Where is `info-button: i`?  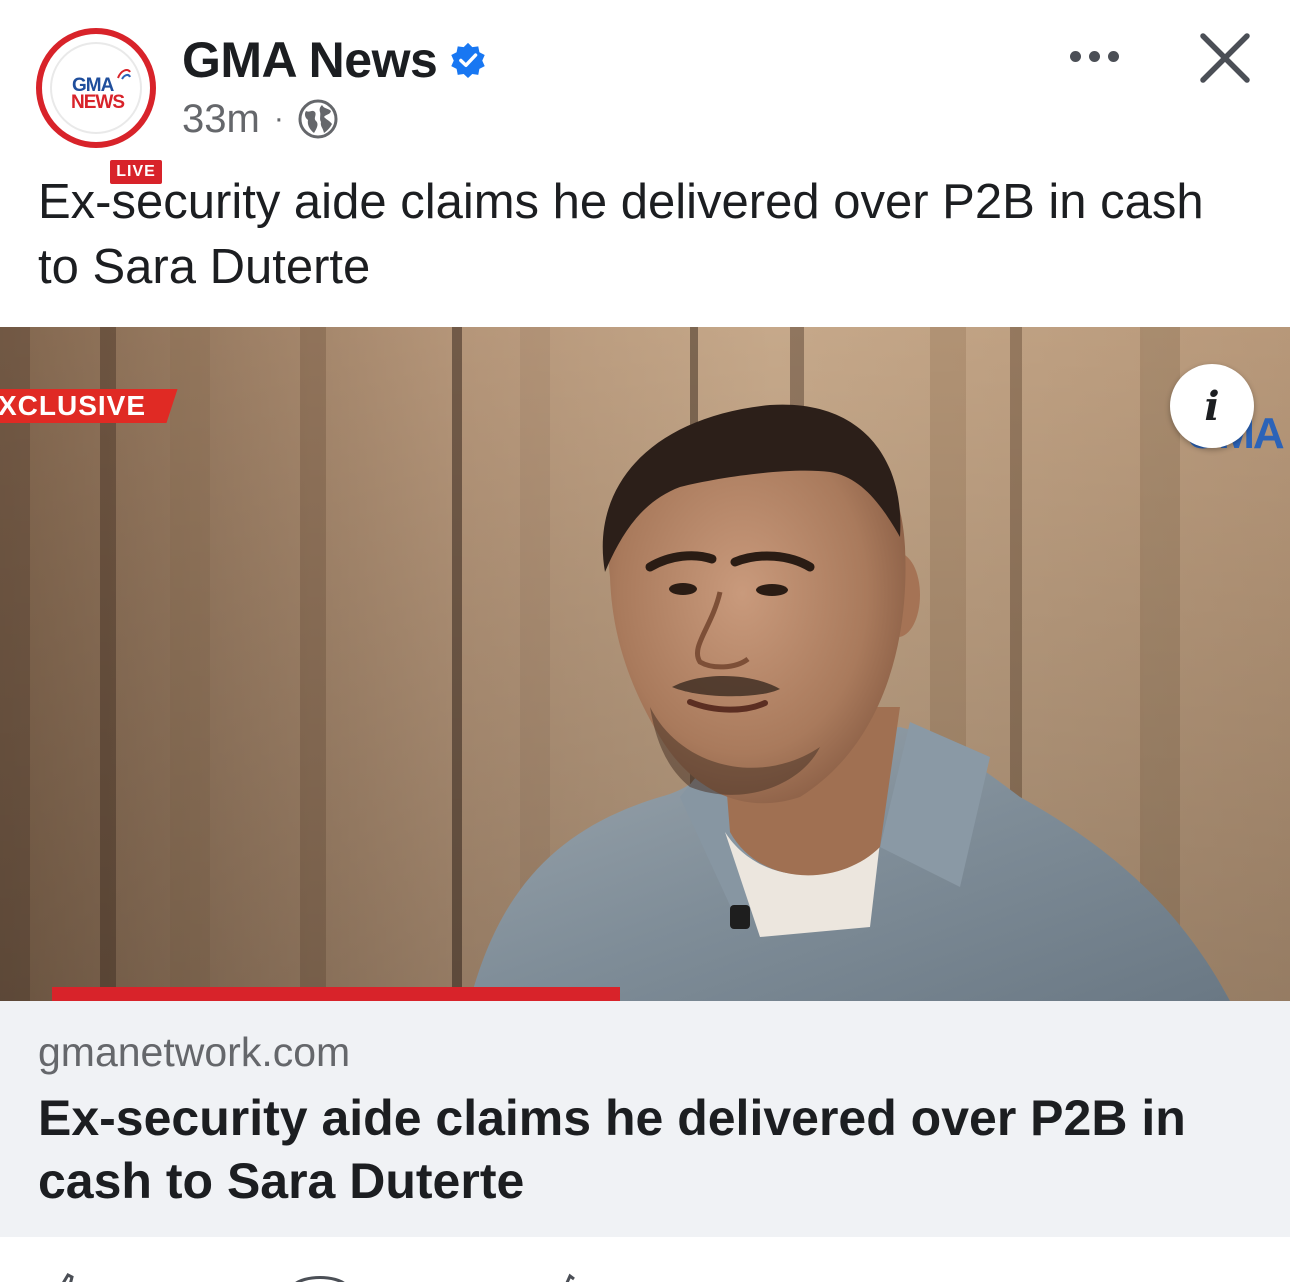 info-button: i is located at coordinates (1212, 406).